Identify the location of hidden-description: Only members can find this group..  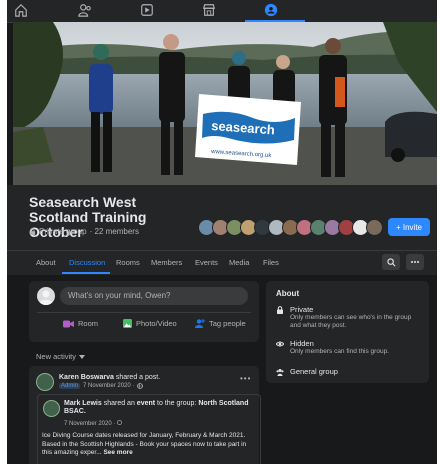
(339, 351).